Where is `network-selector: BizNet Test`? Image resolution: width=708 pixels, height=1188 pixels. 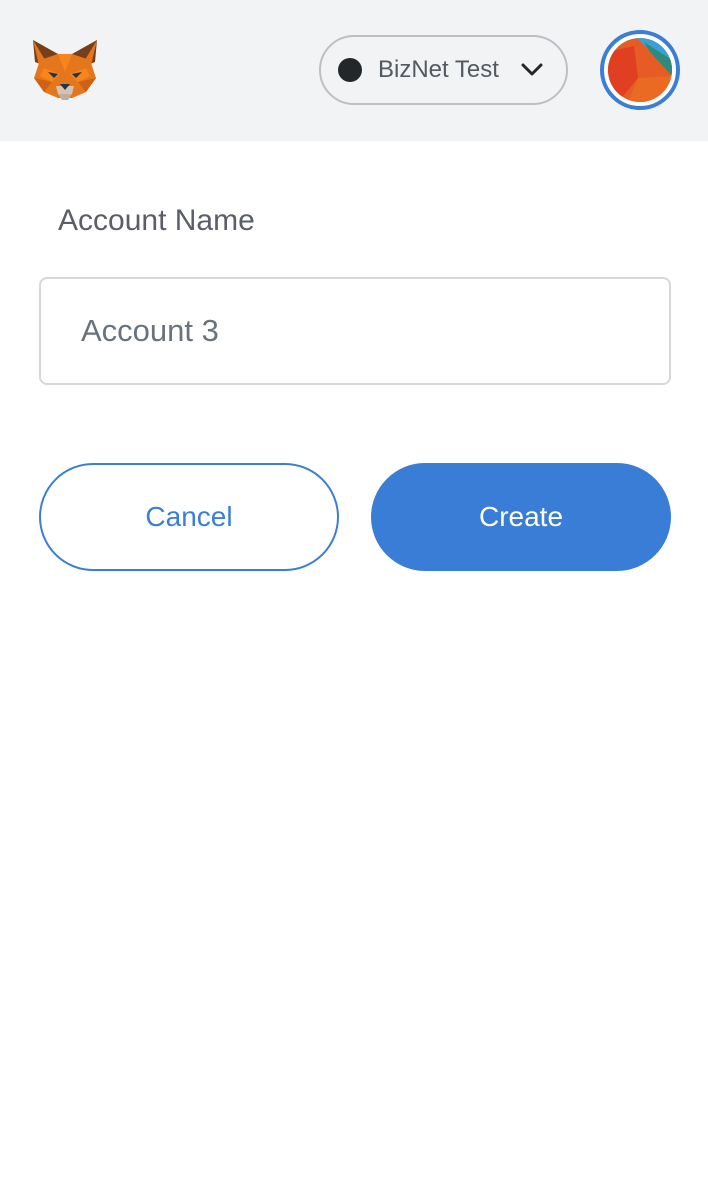 network-selector: BizNet Test is located at coordinates (443, 70).